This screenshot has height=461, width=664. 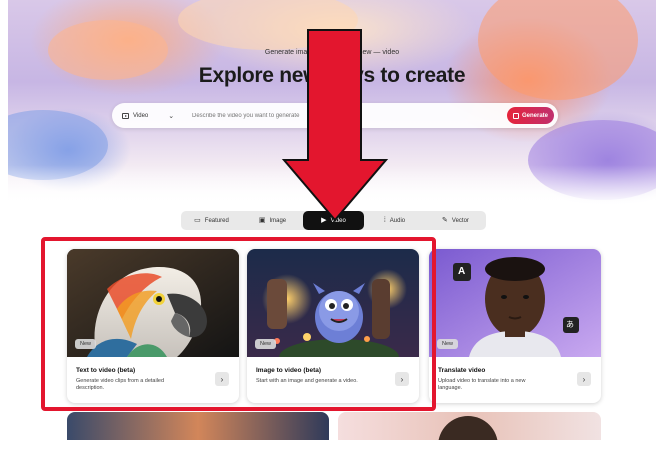 What do you see at coordinates (335, 125) in the screenshot?
I see `annotation-arrow` at bounding box center [335, 125].